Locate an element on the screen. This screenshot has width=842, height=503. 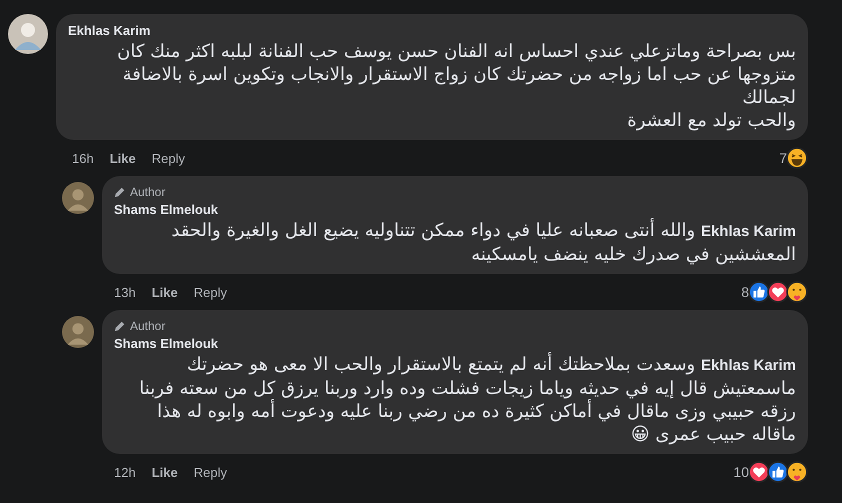
reaction-count: 7 is located at coordinates (783, 158).